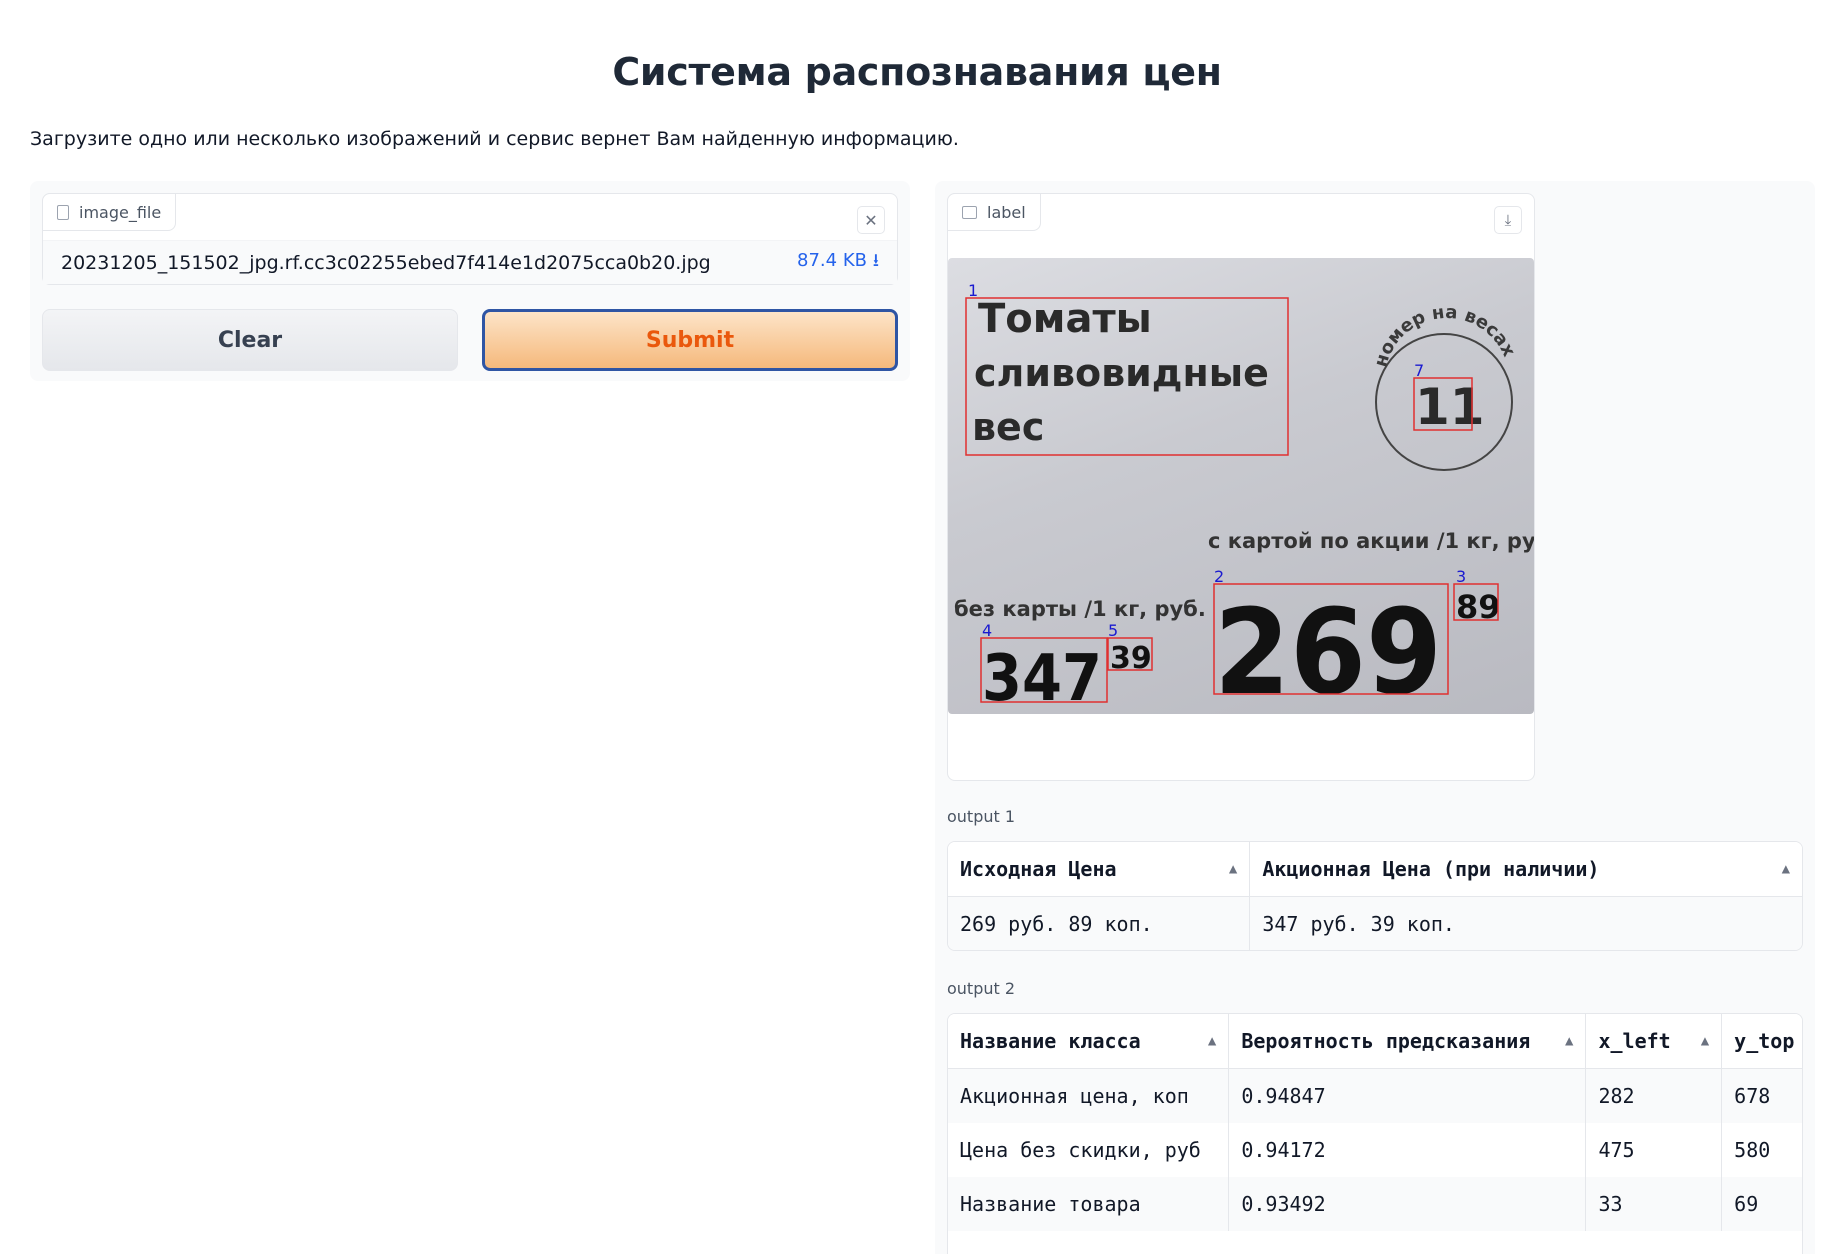 The height and width of the screenshot is (1254, 1834). I want to click on product-line-1: Томаты, so click(1065, 319).